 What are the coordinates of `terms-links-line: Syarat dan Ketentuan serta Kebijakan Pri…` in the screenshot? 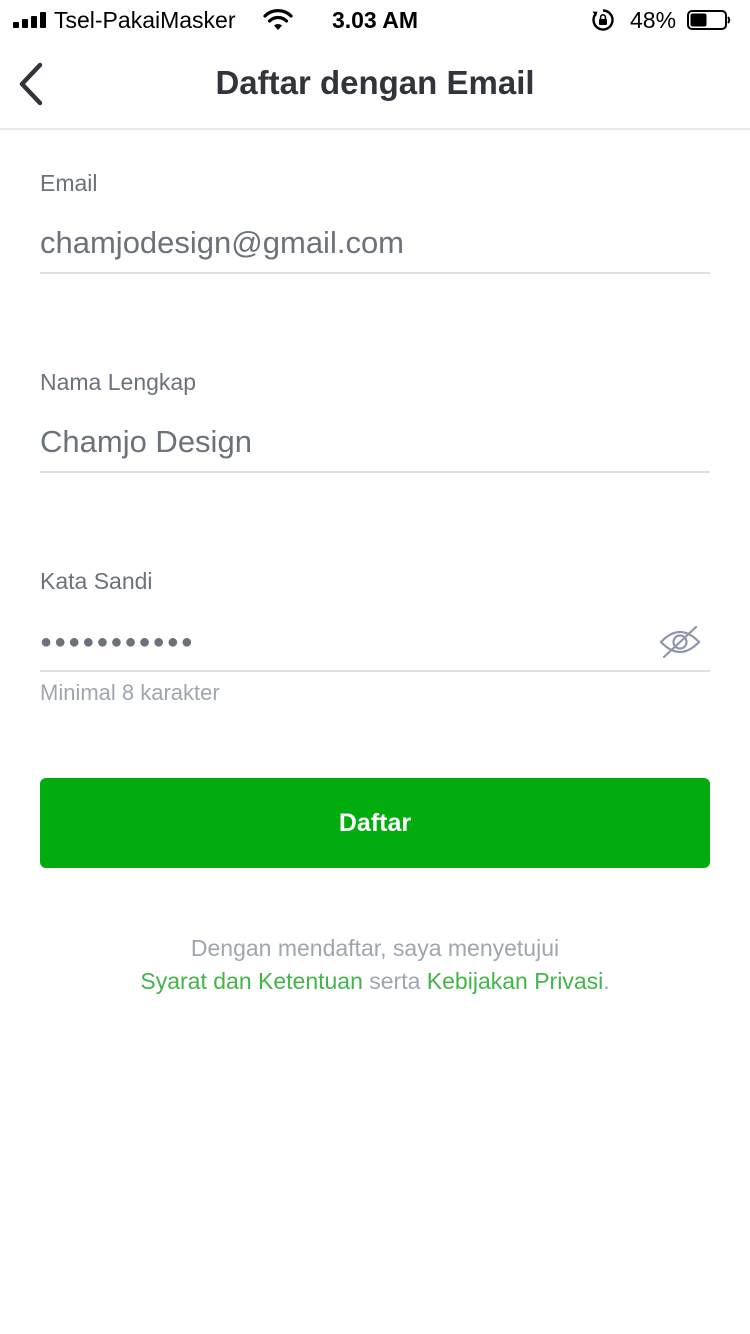 It's located at (375, 981).